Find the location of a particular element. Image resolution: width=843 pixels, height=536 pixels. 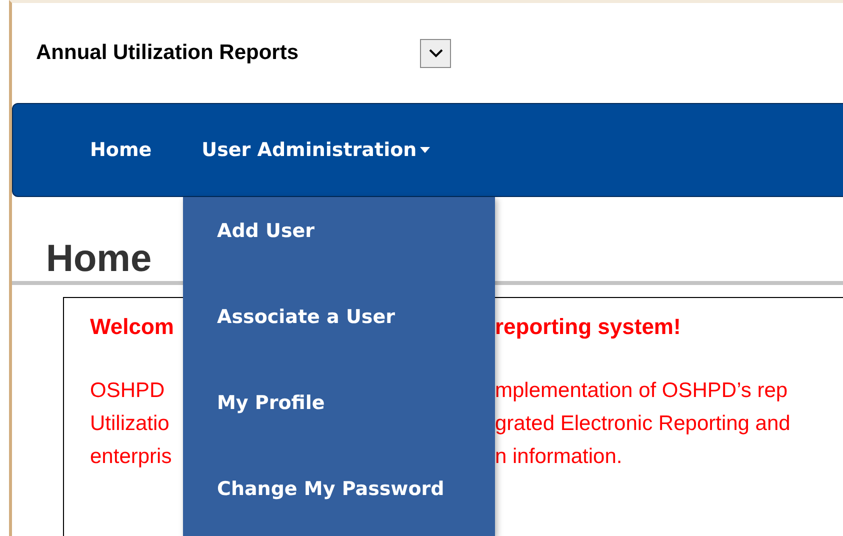

body-text: n information. is located at coordinates (559, 457).